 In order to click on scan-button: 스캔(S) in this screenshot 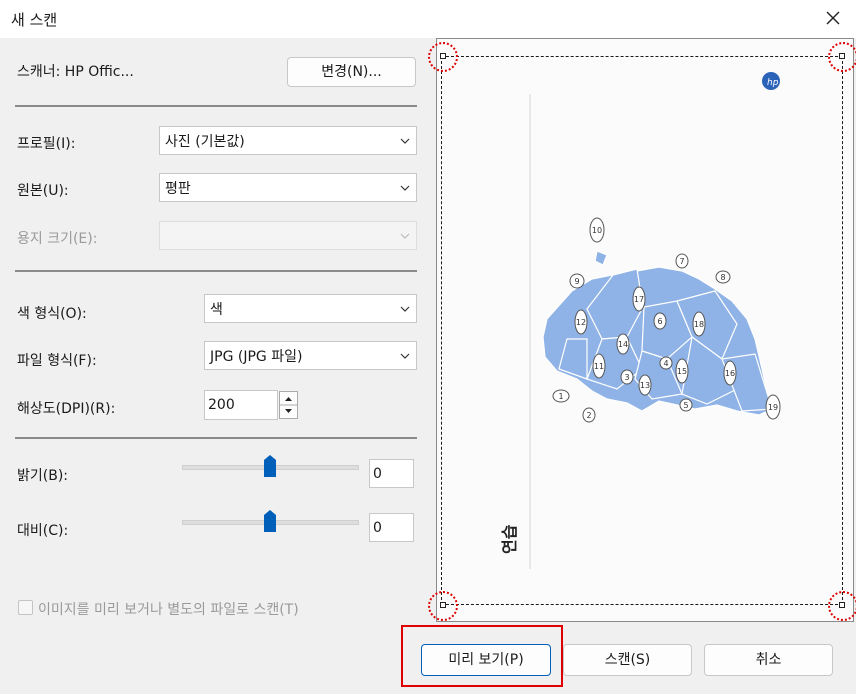, I will do `click(627, 660)`.